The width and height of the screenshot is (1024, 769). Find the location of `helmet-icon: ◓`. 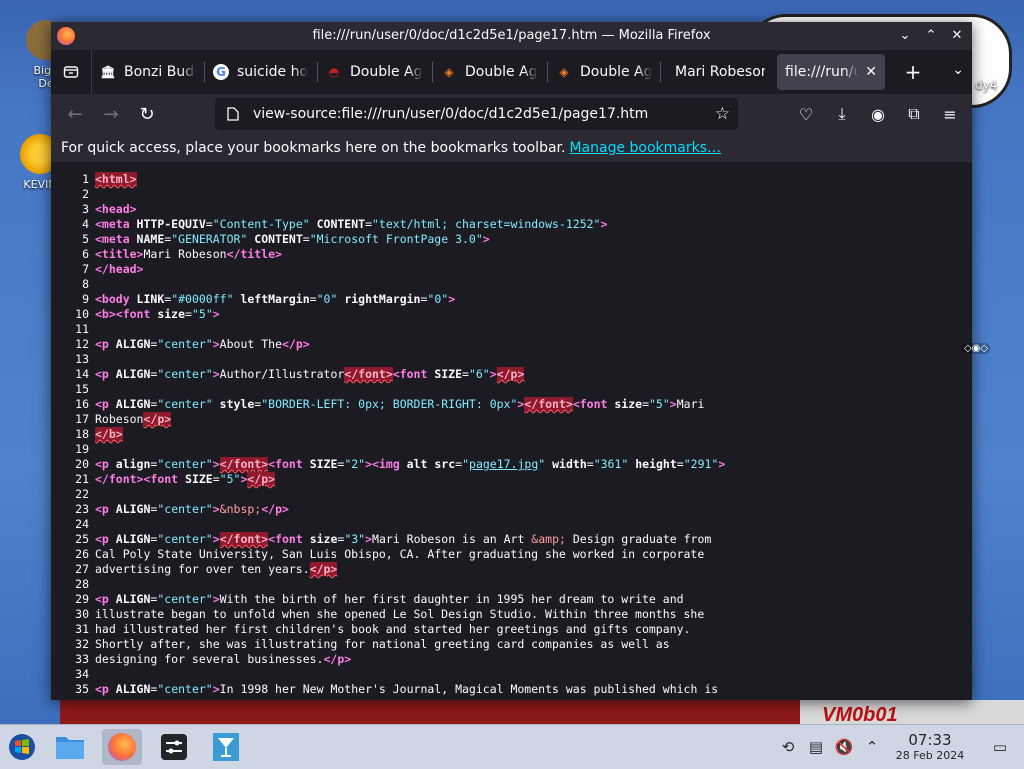

helmet-icon: ◓ is located at coordinates (334, 72).